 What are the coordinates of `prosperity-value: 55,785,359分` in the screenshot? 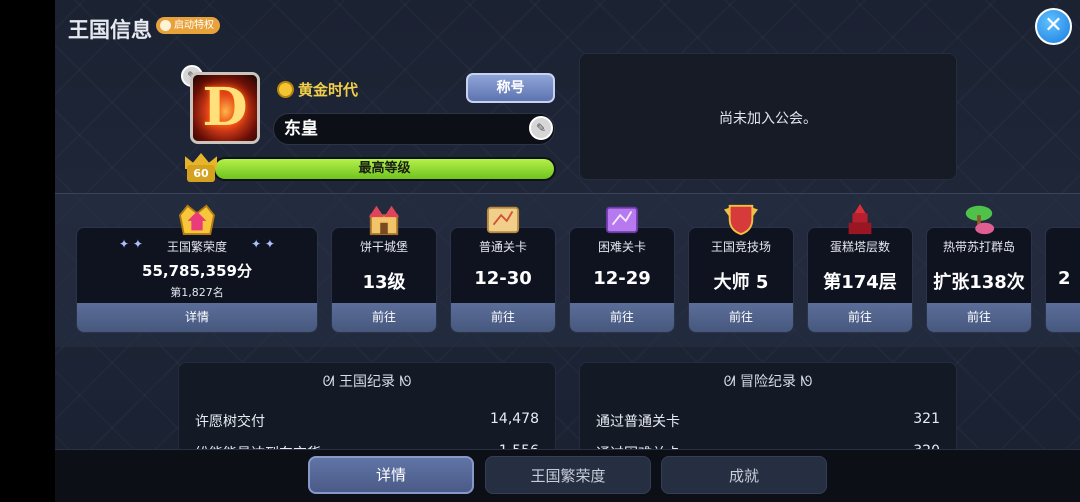 It's located at (197, 271).